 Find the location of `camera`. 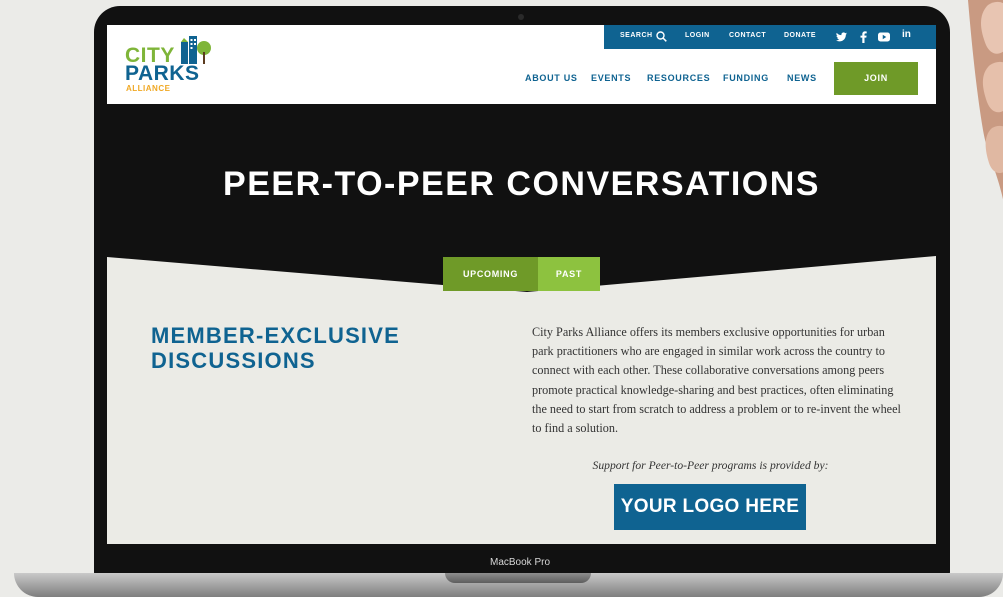

camera is located at coordinates (521, 17).